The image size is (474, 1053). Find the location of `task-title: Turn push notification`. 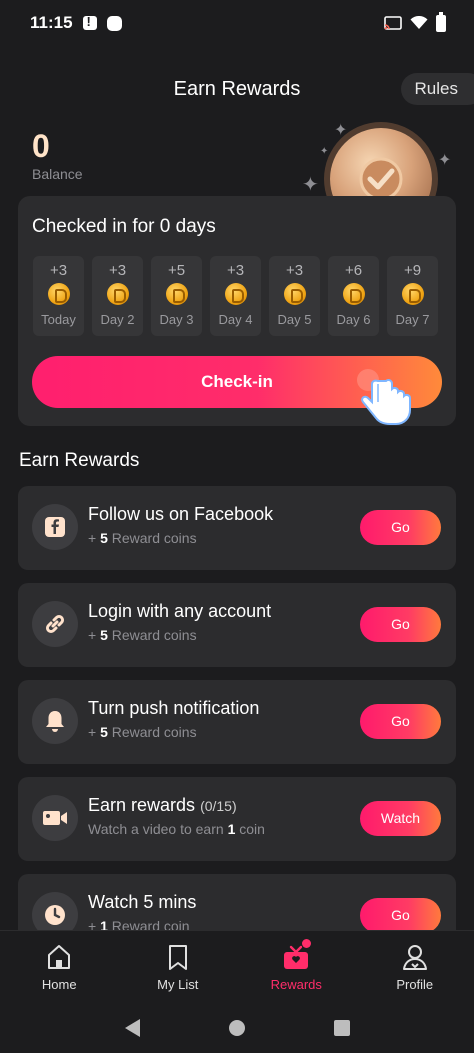

task-title: Turn push notification is located at coordinates (174, 708).